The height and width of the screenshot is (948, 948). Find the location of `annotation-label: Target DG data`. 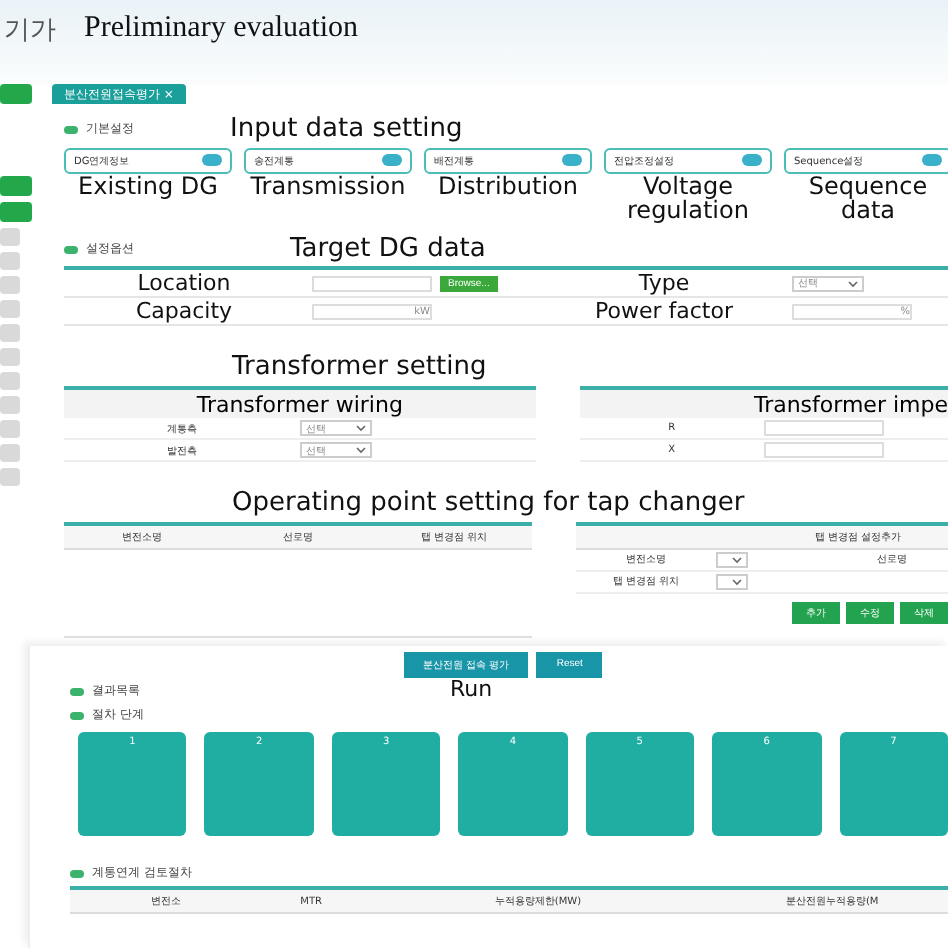

annotation-label: Target DG data is located at coordinates (388, 249).